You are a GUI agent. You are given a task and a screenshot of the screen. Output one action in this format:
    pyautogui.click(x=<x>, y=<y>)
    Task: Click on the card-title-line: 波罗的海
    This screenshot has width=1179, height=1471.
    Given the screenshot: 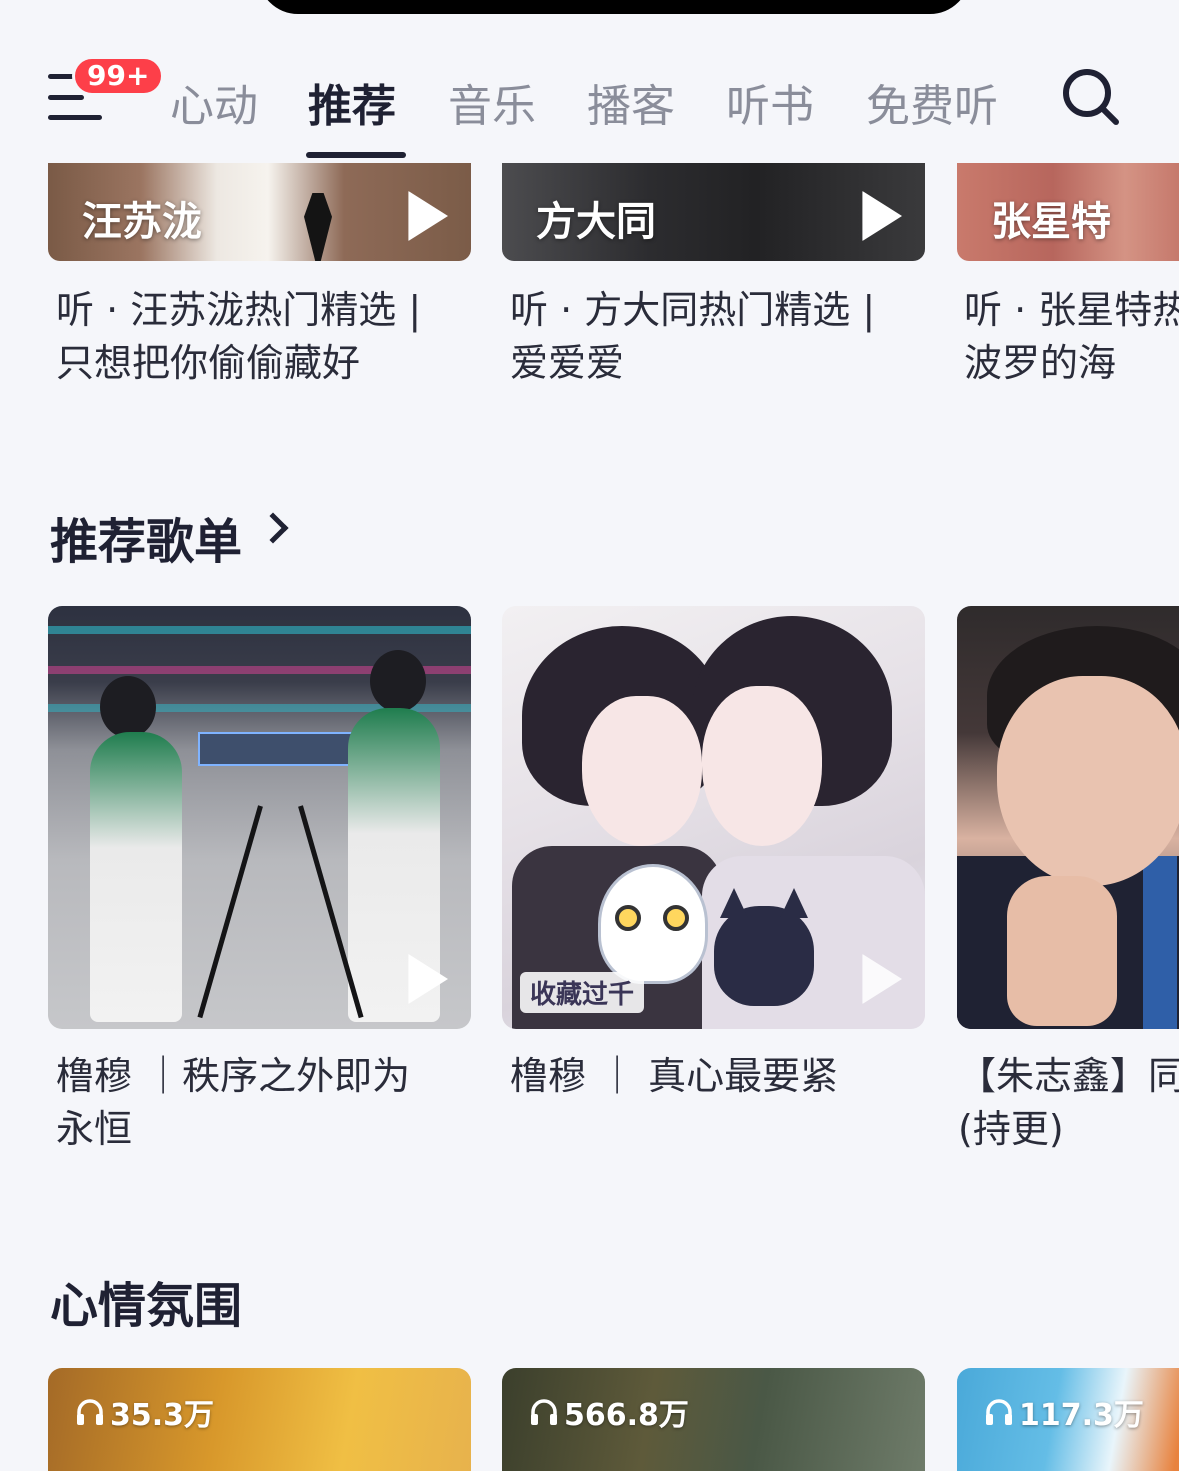 What is the action you would take?
    pyautogui.click(x=1040, y=363)
    